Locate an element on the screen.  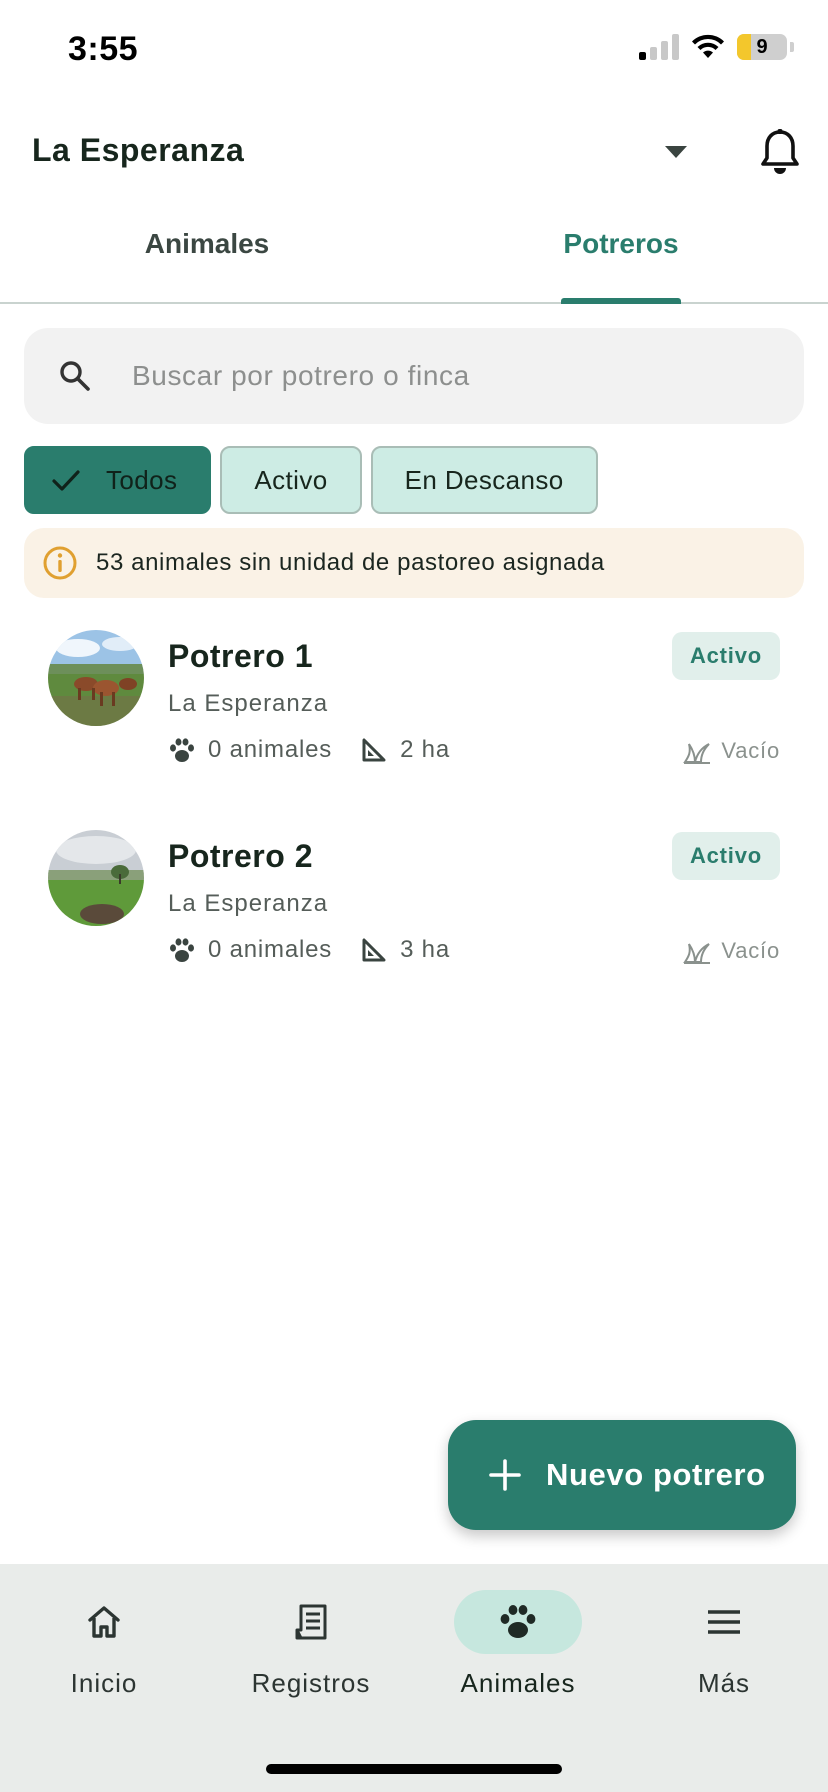
nav-item-inicio: Inicio is located at coordinates (104, 1644).